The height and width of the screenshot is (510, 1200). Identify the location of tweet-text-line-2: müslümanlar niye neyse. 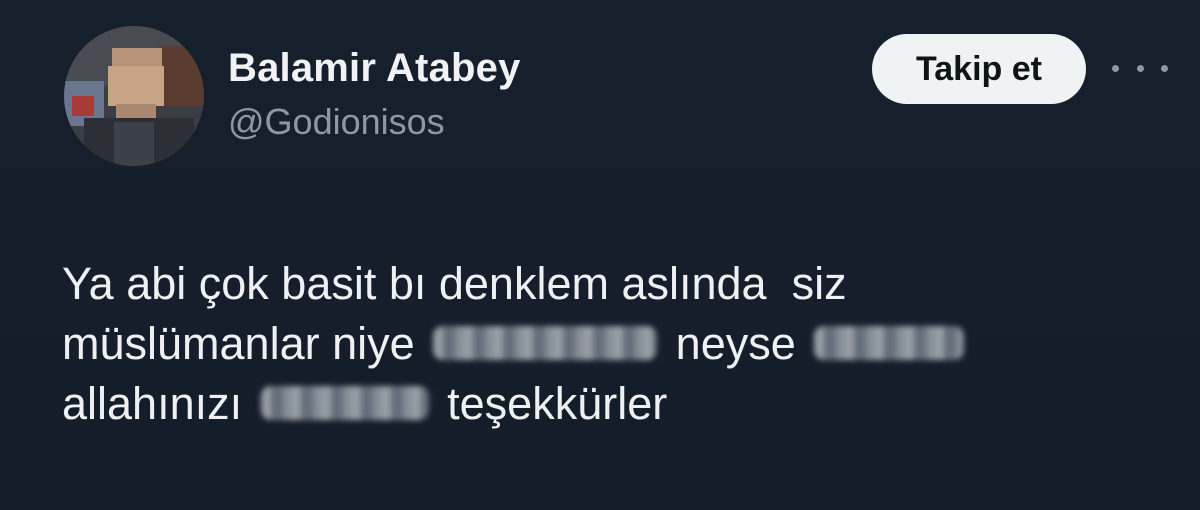
(612, 344).